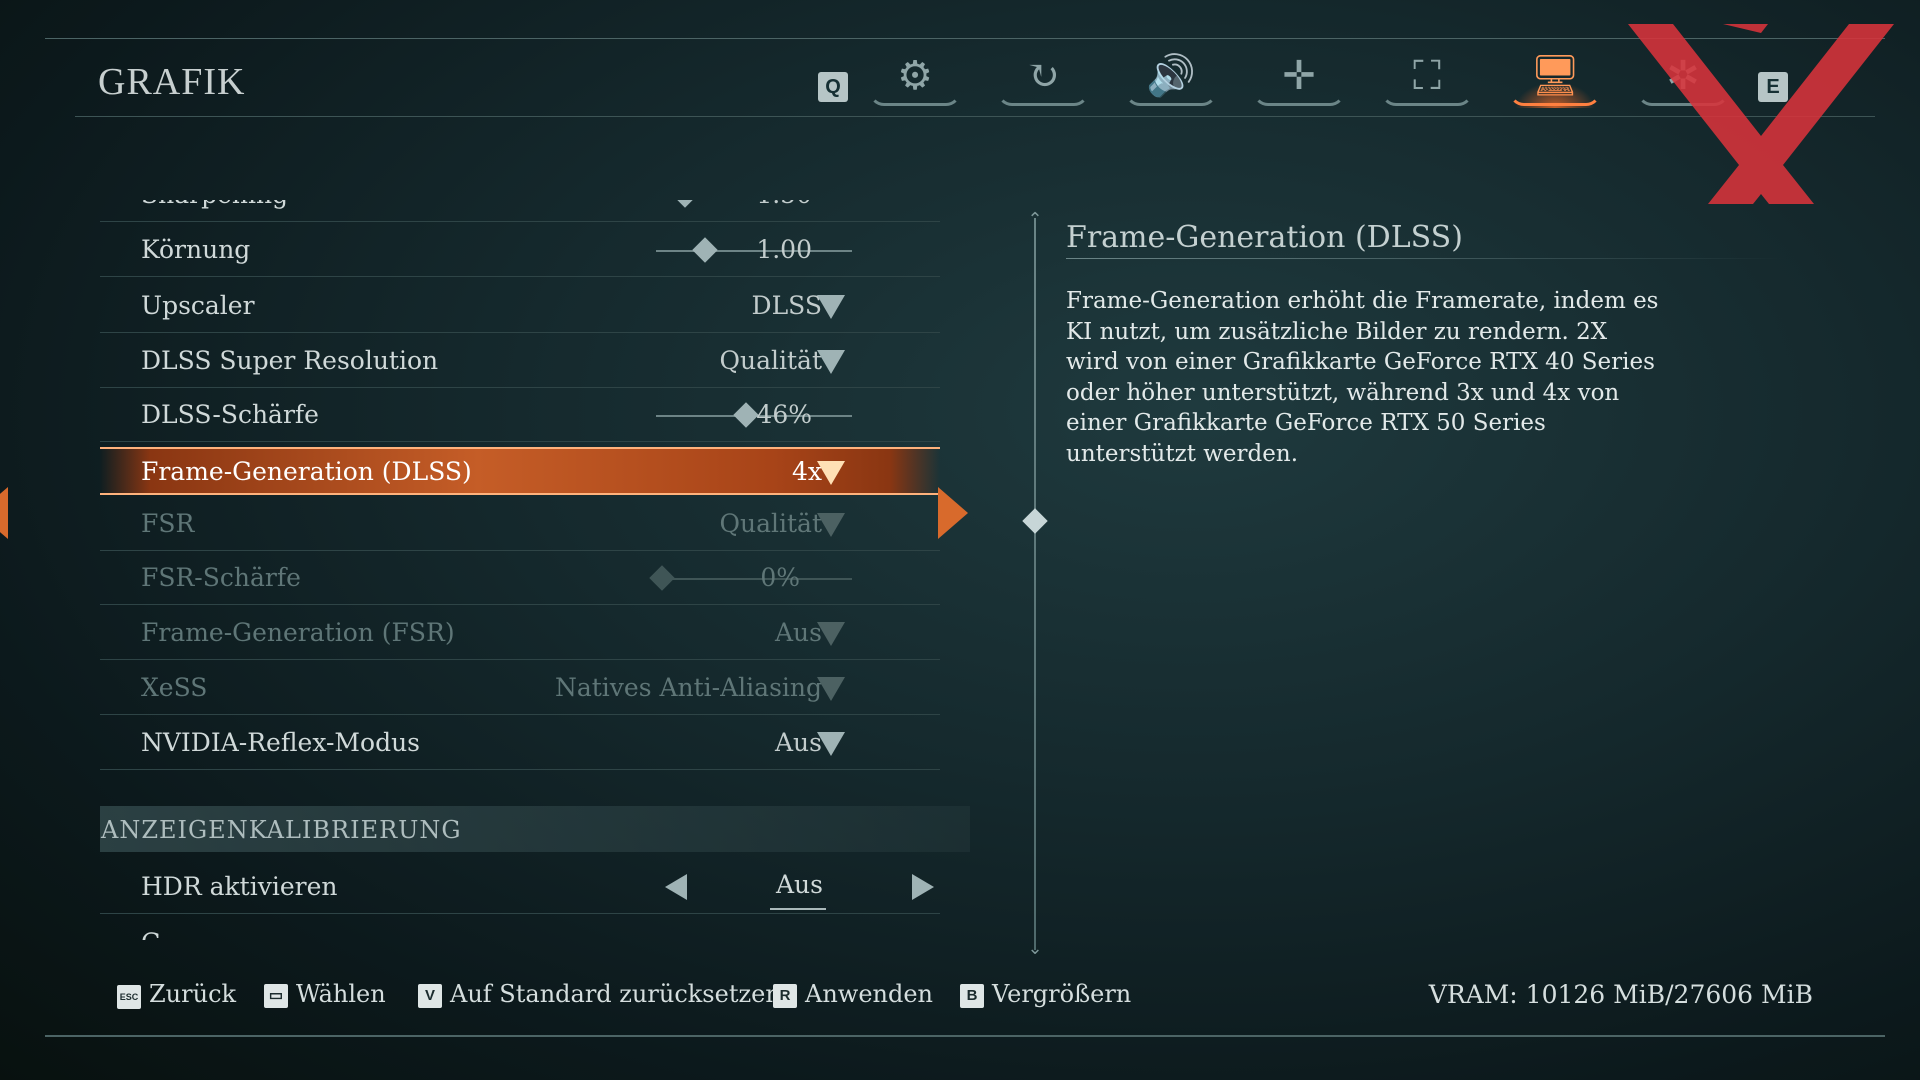  What do you see at coordinates (1299, 76) in the screenshot?
I see `move-cross-icon: ✛` at bounding box center [1299, 76].